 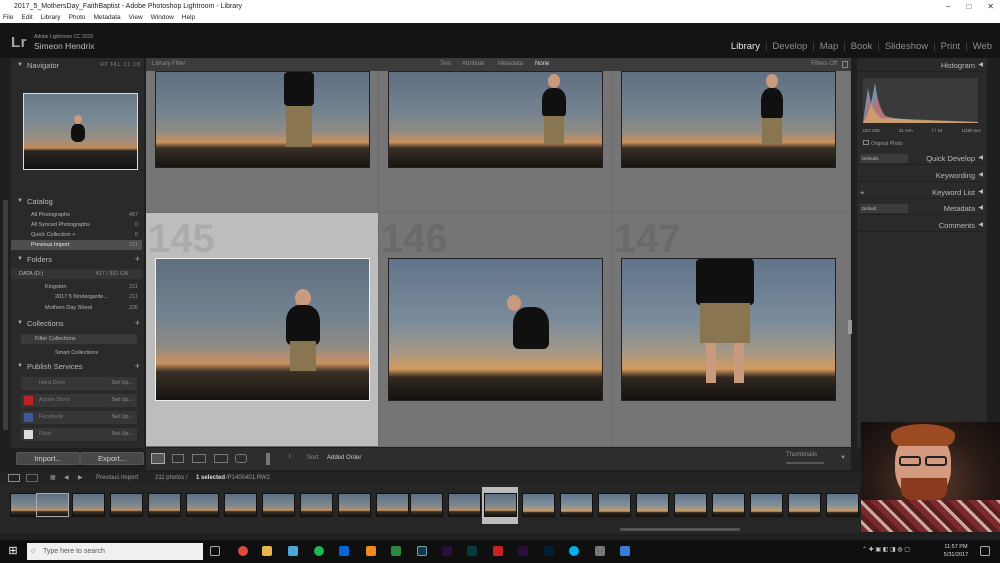 What do you see at coordinates (472, 551) in the screenshot?
I see `audition-icon` at bounding box center [472, 551].